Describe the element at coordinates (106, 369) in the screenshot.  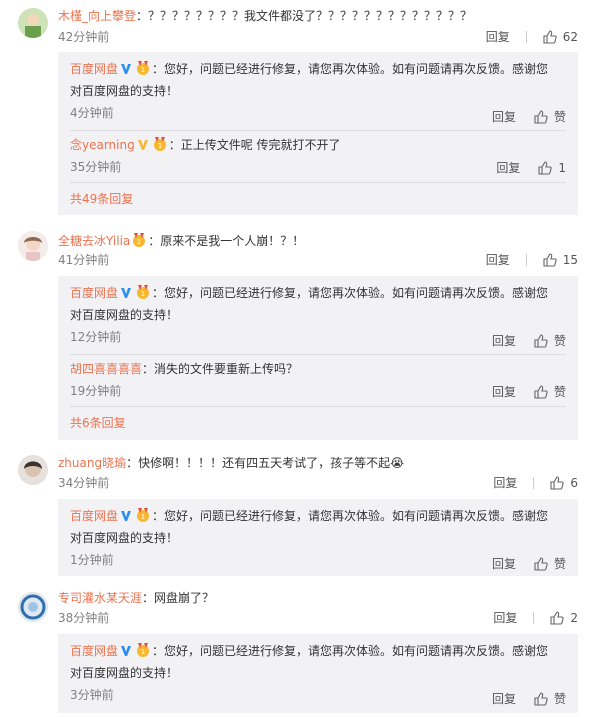
I see `reply-username: 胡四喜喜喜喜` at that location.